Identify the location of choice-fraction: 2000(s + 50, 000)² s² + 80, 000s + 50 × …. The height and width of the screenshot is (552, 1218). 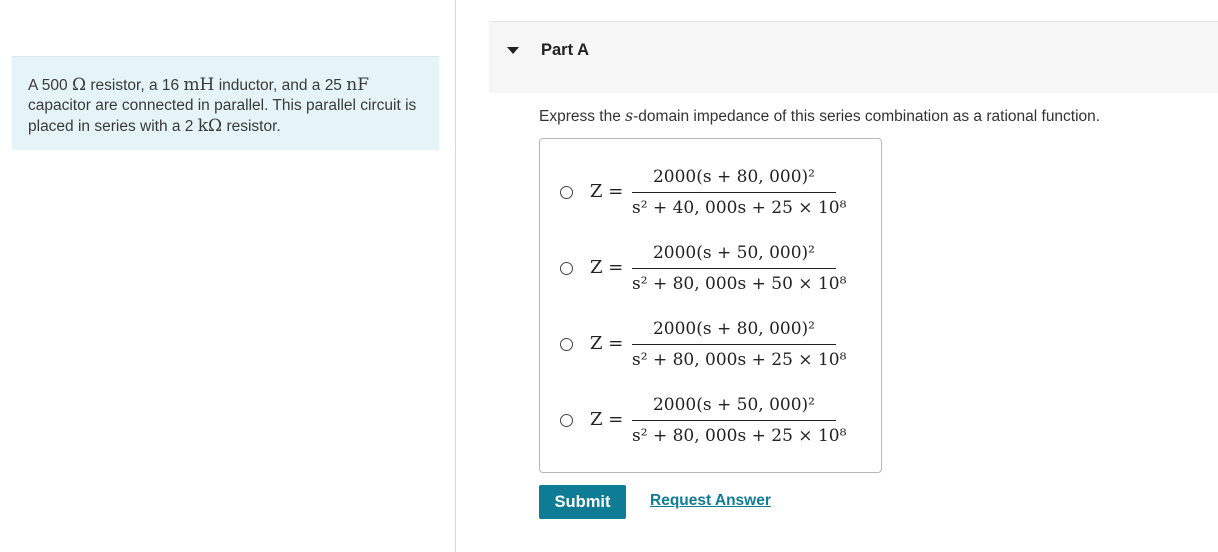
(739, 268).